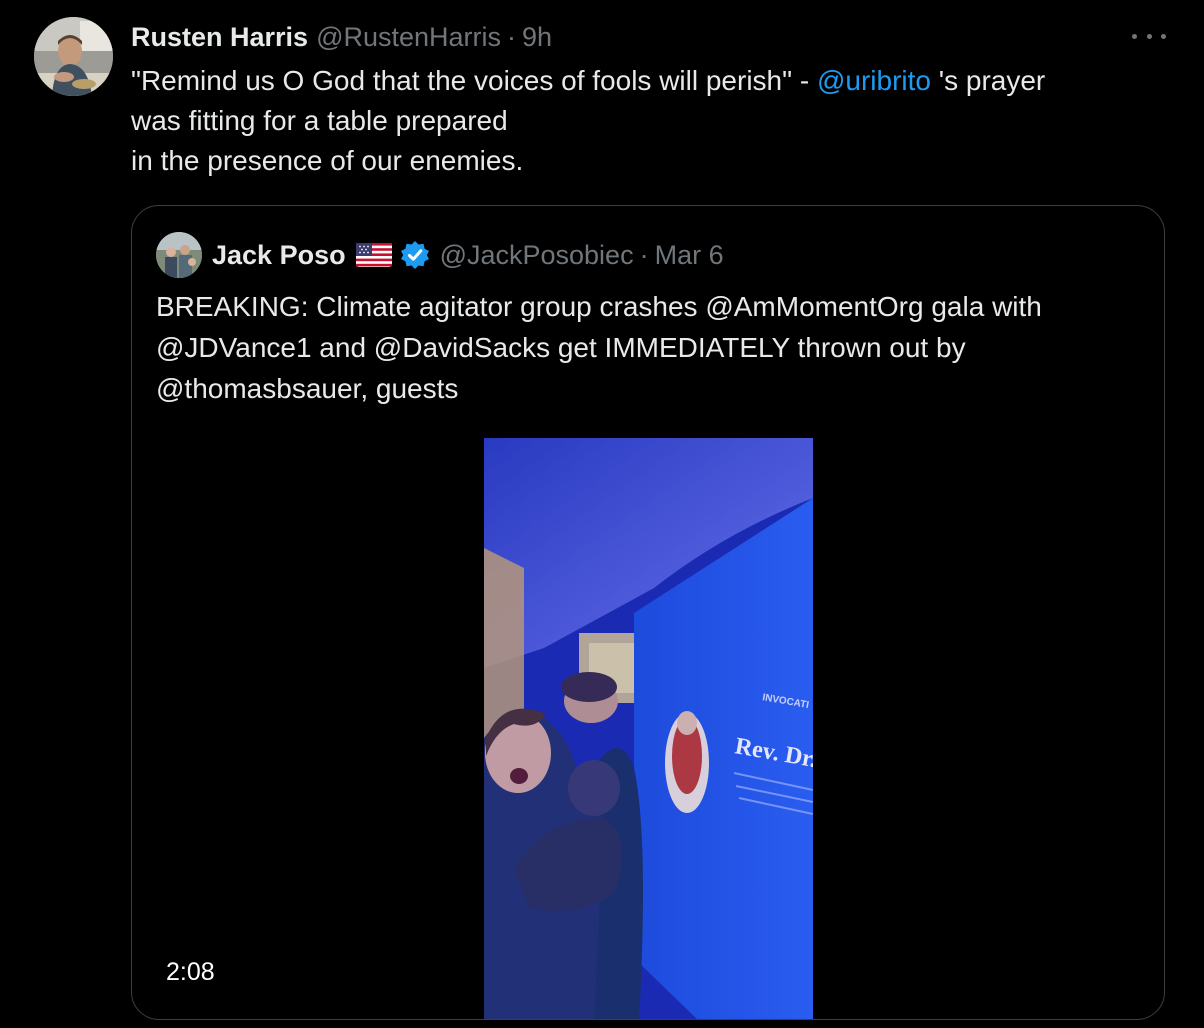 Image resolution: width=1204 pixels, height=1028 pixels. Describe the element at coordinates (373, 255) in the screenshot. I see `us-flag-icon` at that location.